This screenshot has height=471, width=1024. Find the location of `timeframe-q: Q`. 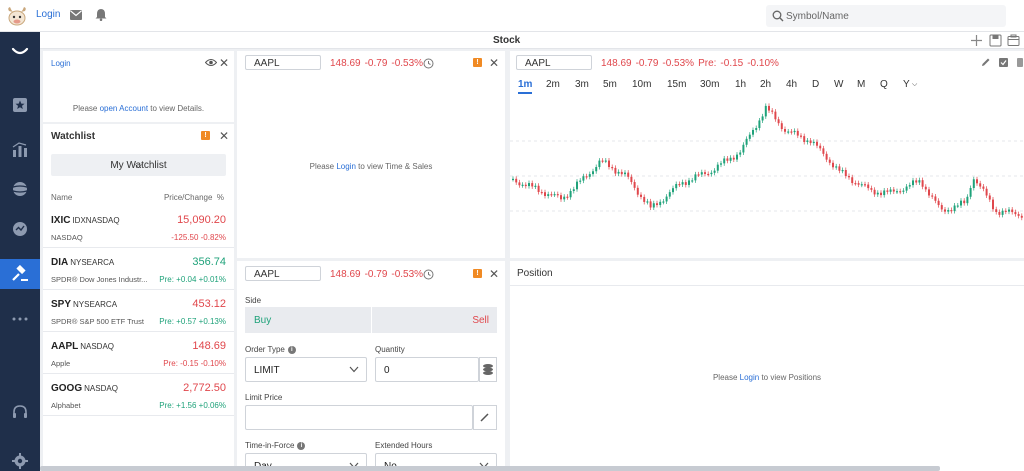

timeframe-q: Q is located at coordinates (884, 84).